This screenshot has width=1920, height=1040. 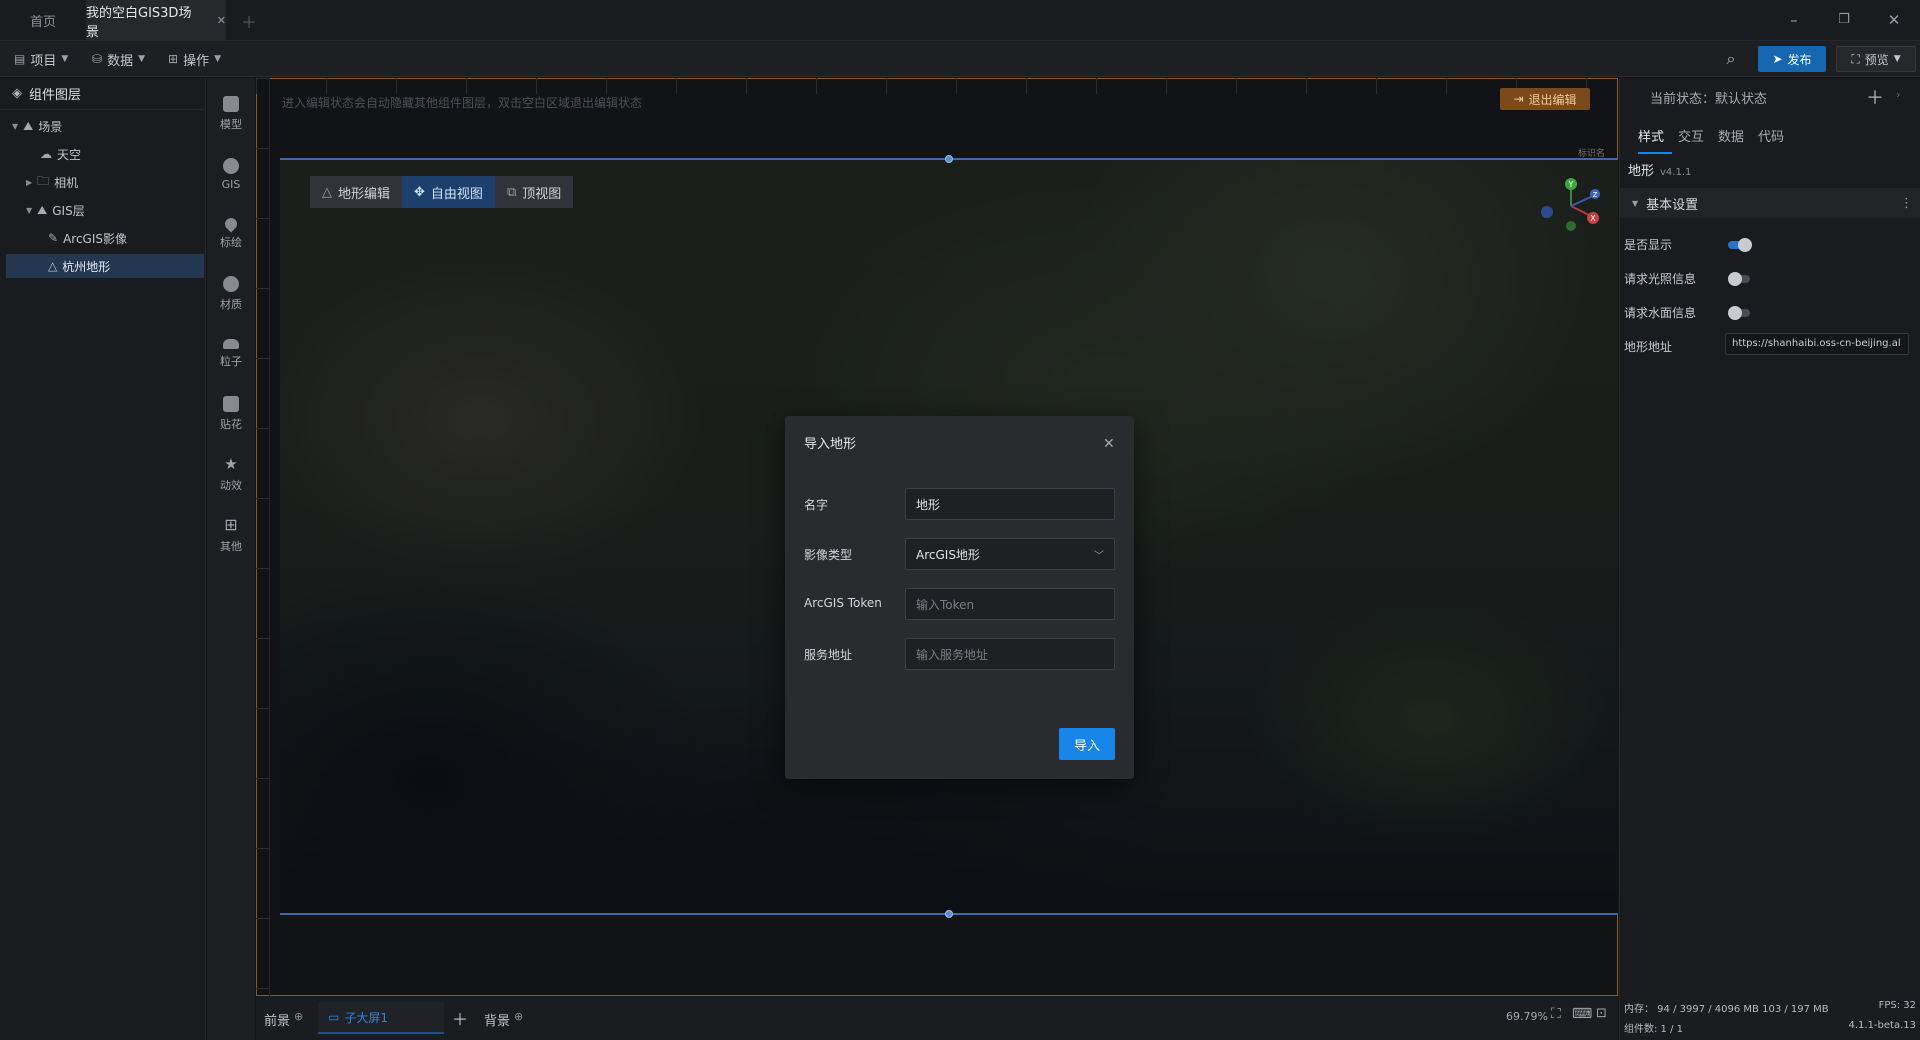 What do you see at coordinates (231, 104) in the screenshot?
I see `model-icon` at bounding box center [231, 104].